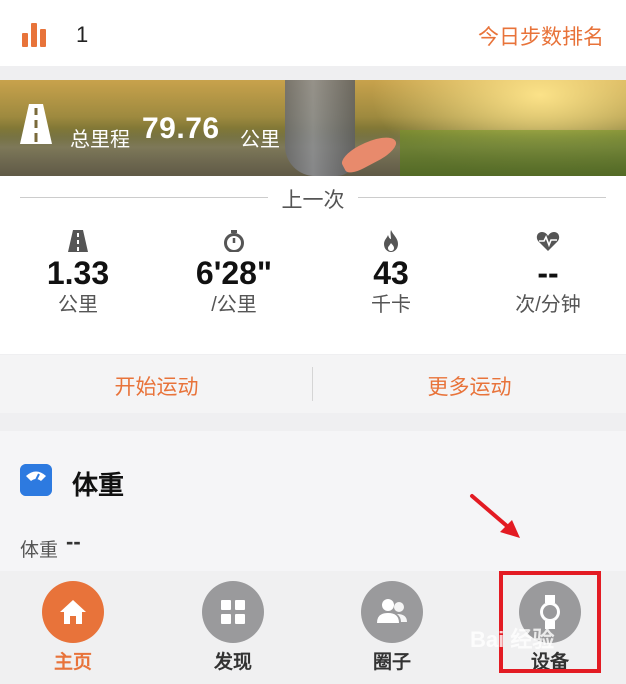 The height and width of the screenshot is (684, 626). Describe the element at coordinates (36, 34) in the screenshot. I see `bar-chart-icon` at that location.